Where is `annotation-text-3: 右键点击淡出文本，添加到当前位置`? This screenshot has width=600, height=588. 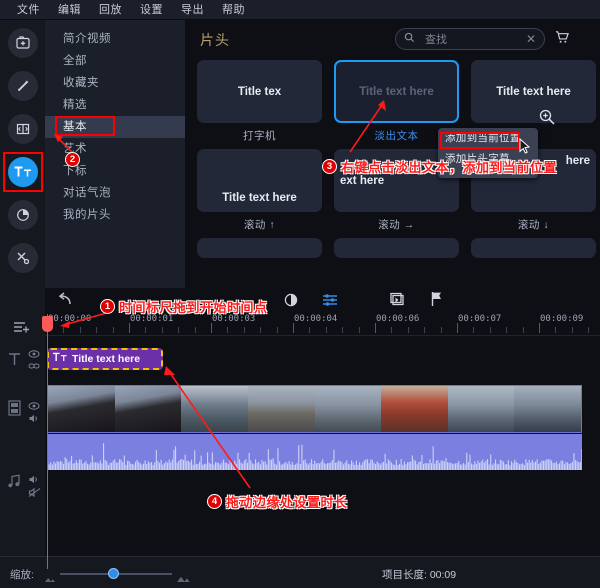 annotation-text-3: 右键点击淡出文本，添加到当前位置 is located at coordinates (449, 167).